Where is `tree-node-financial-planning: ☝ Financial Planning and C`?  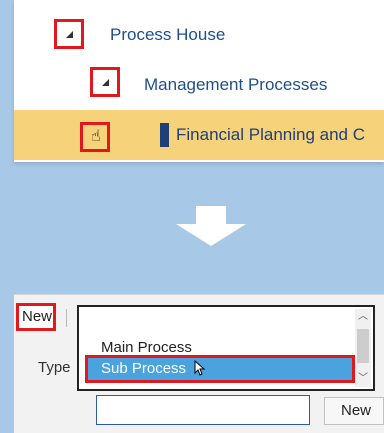 tree-node-financial-planning: ☝ Financial Planning and C is located at coordinates (199, 135).